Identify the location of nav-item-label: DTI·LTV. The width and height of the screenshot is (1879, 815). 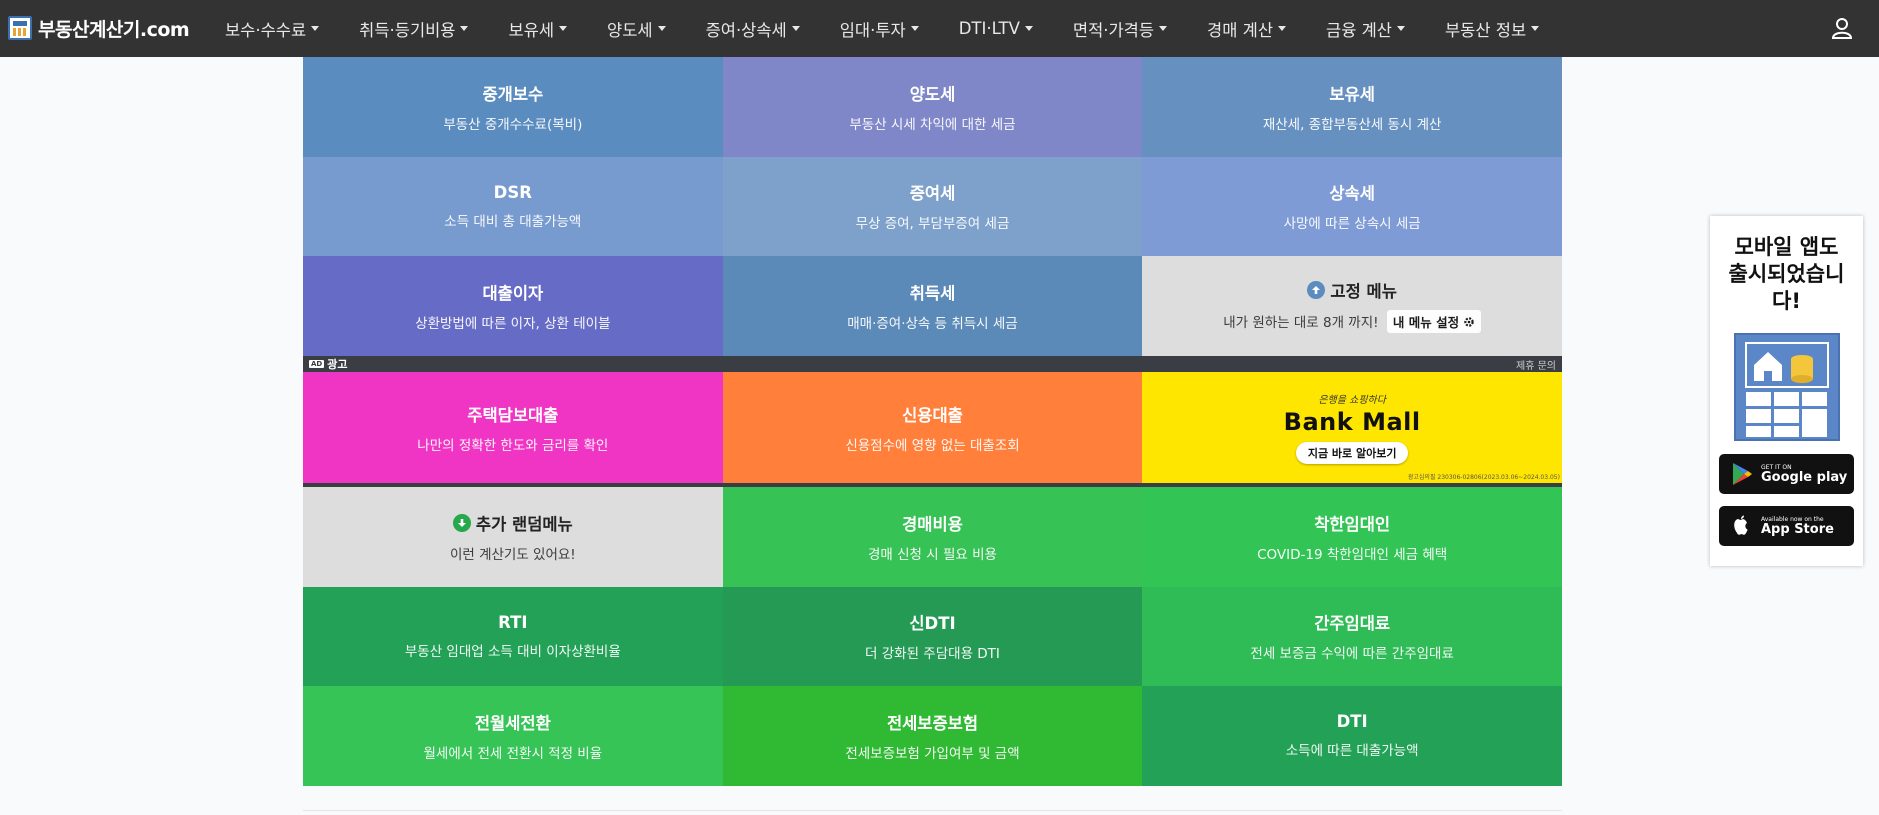
(989, 28).